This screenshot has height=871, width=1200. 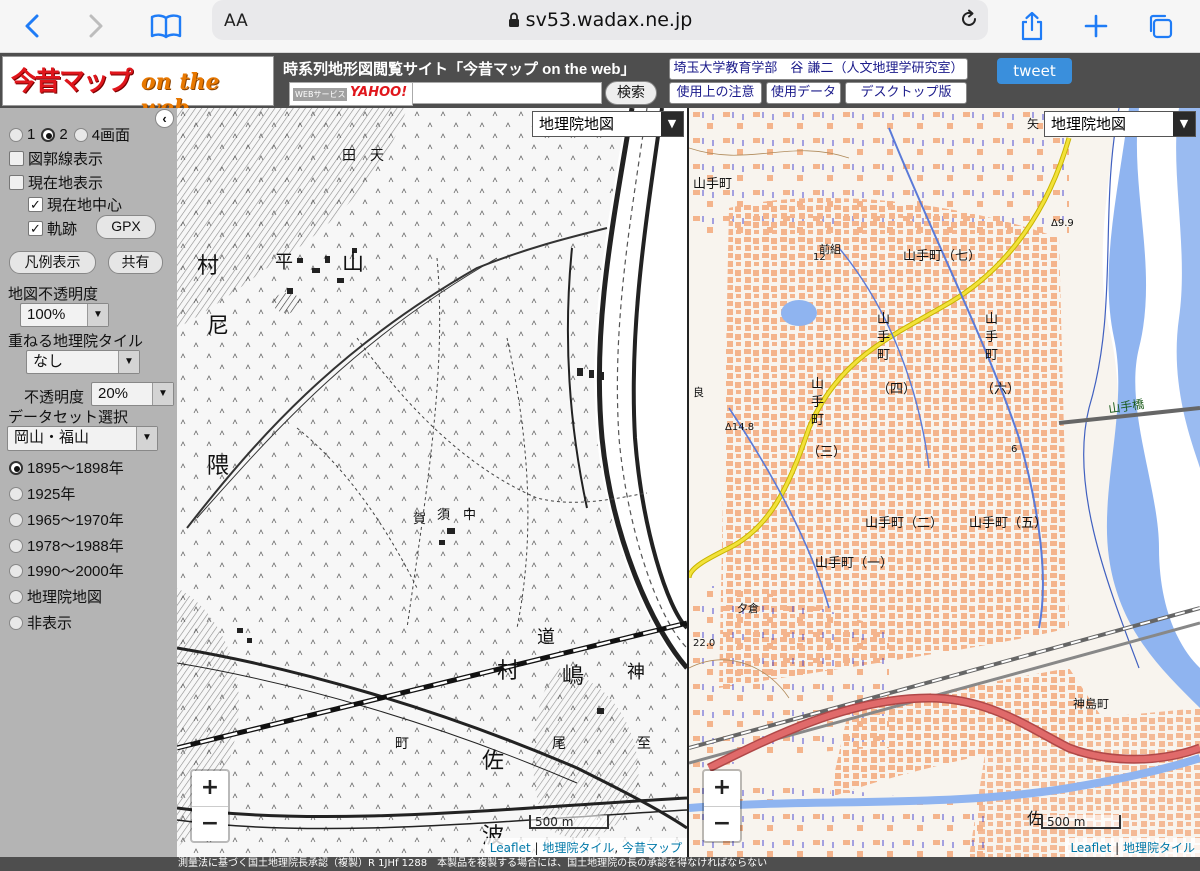 I want to click on current-location-row: 現在地表示, so click(x=56, y=182).